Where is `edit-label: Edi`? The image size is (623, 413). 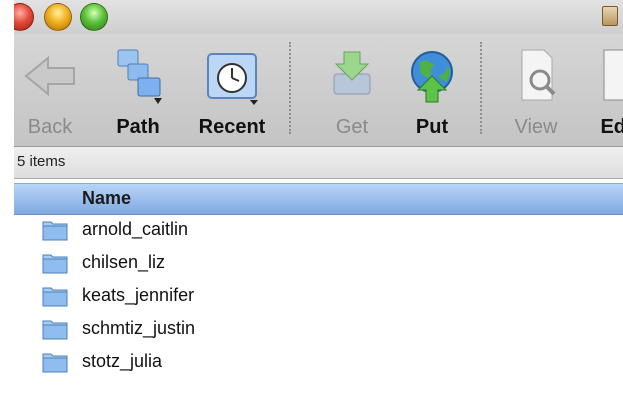 edit-label: Edi is located at coordinates (611, 127).